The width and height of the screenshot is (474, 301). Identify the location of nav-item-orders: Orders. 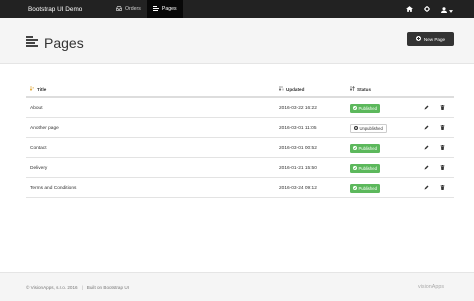
(128, 9).